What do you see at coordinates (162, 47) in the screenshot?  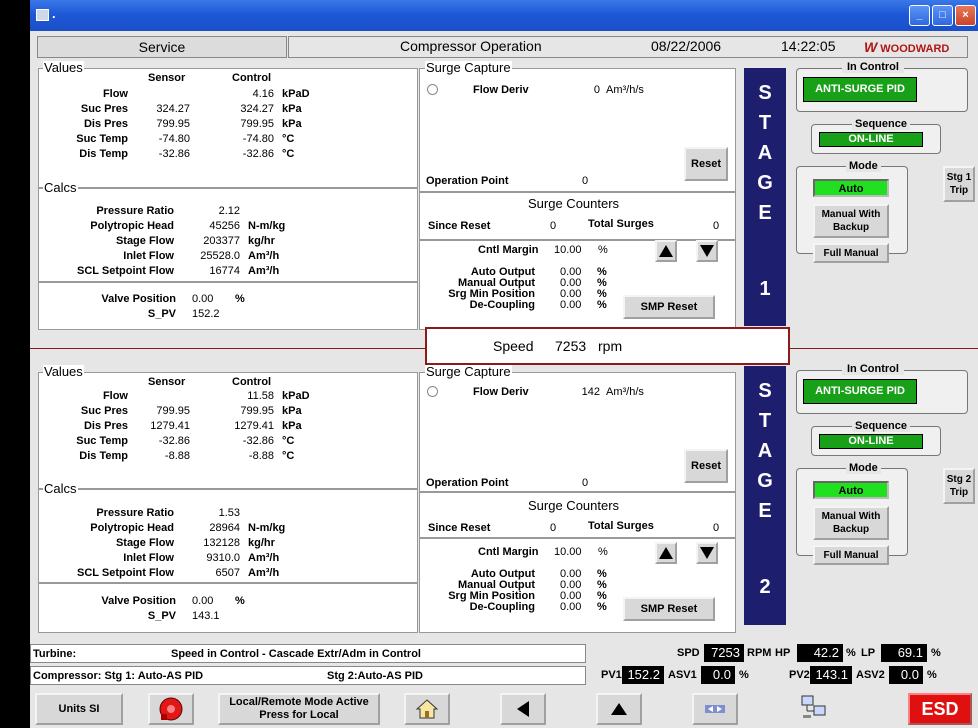 I see `service-tab: Service` at bounding box center [162, 47].